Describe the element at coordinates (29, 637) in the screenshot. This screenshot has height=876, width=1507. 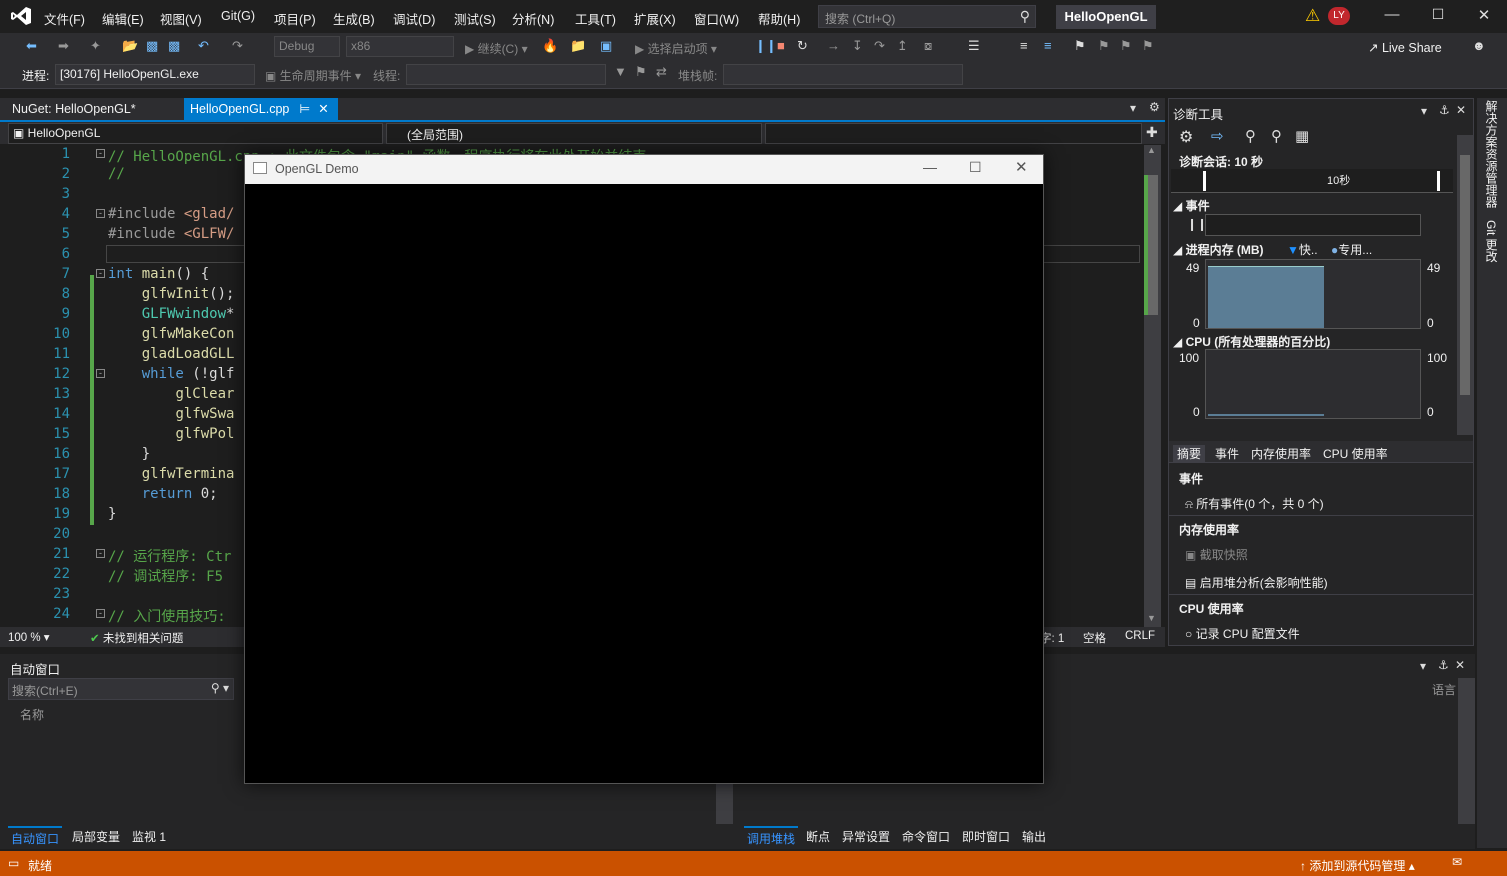
I see `zoom-select: 100 % ▾` at that location.